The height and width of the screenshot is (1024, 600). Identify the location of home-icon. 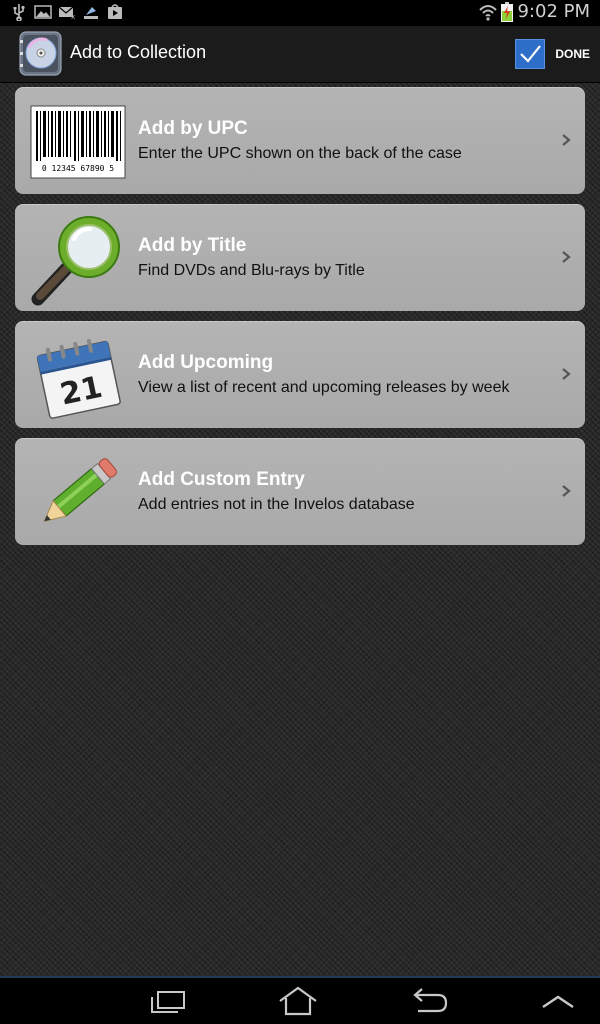
(298, 1001).